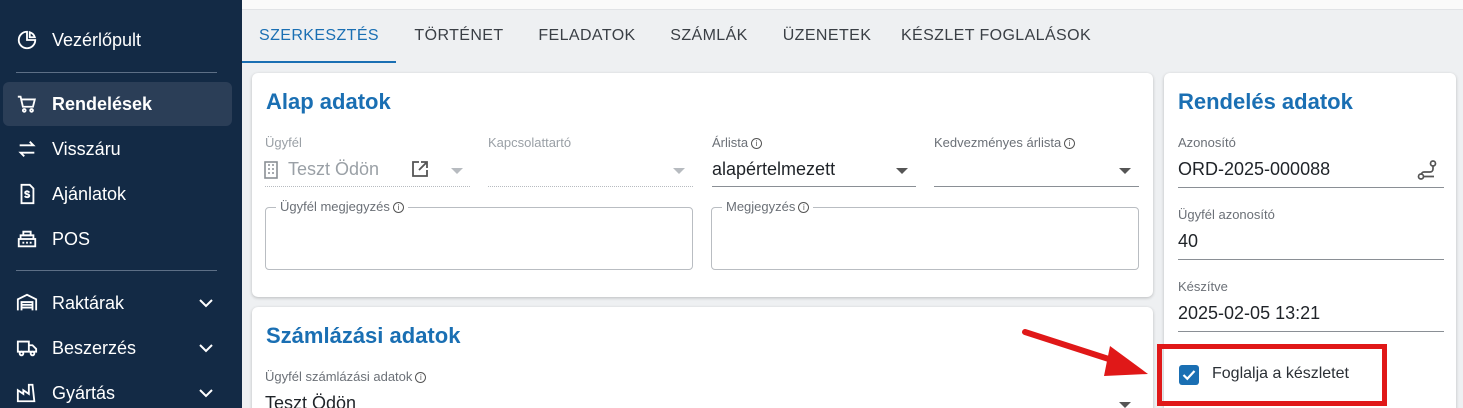 The width and height of the screenshot is (1463, 408). I want to click on factory-icon, so click(27, 393).